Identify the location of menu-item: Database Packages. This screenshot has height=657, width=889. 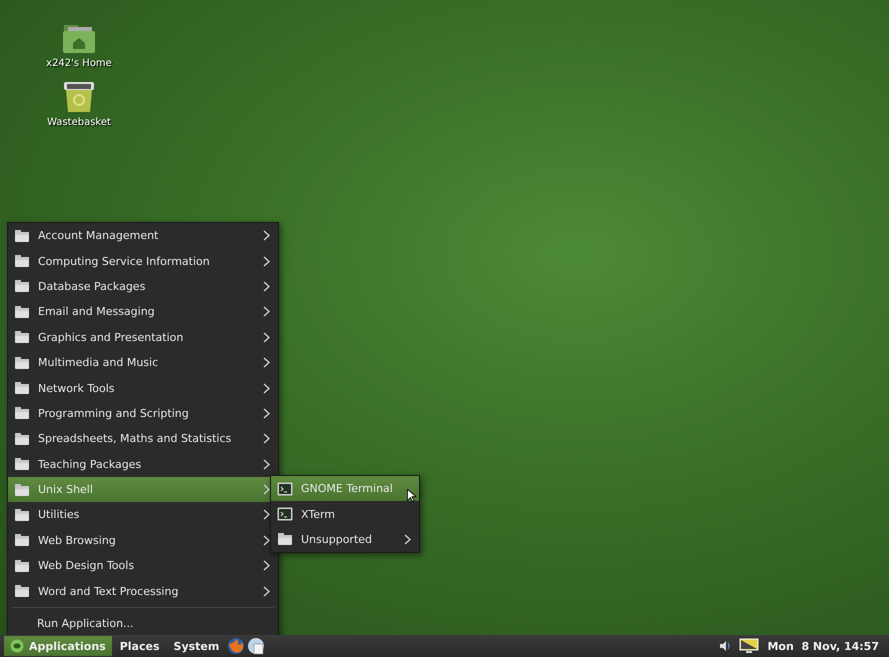
(143, 287).